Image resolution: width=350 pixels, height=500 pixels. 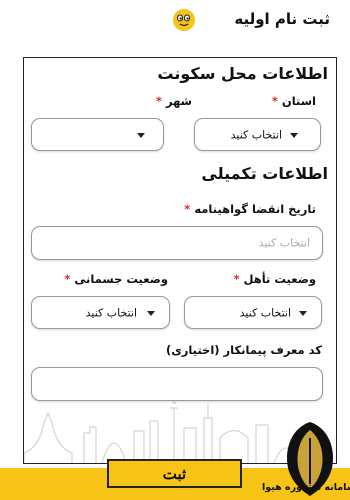 I want to click on top-bar: ثبت نام اولیه, so click(x=175, y=20).